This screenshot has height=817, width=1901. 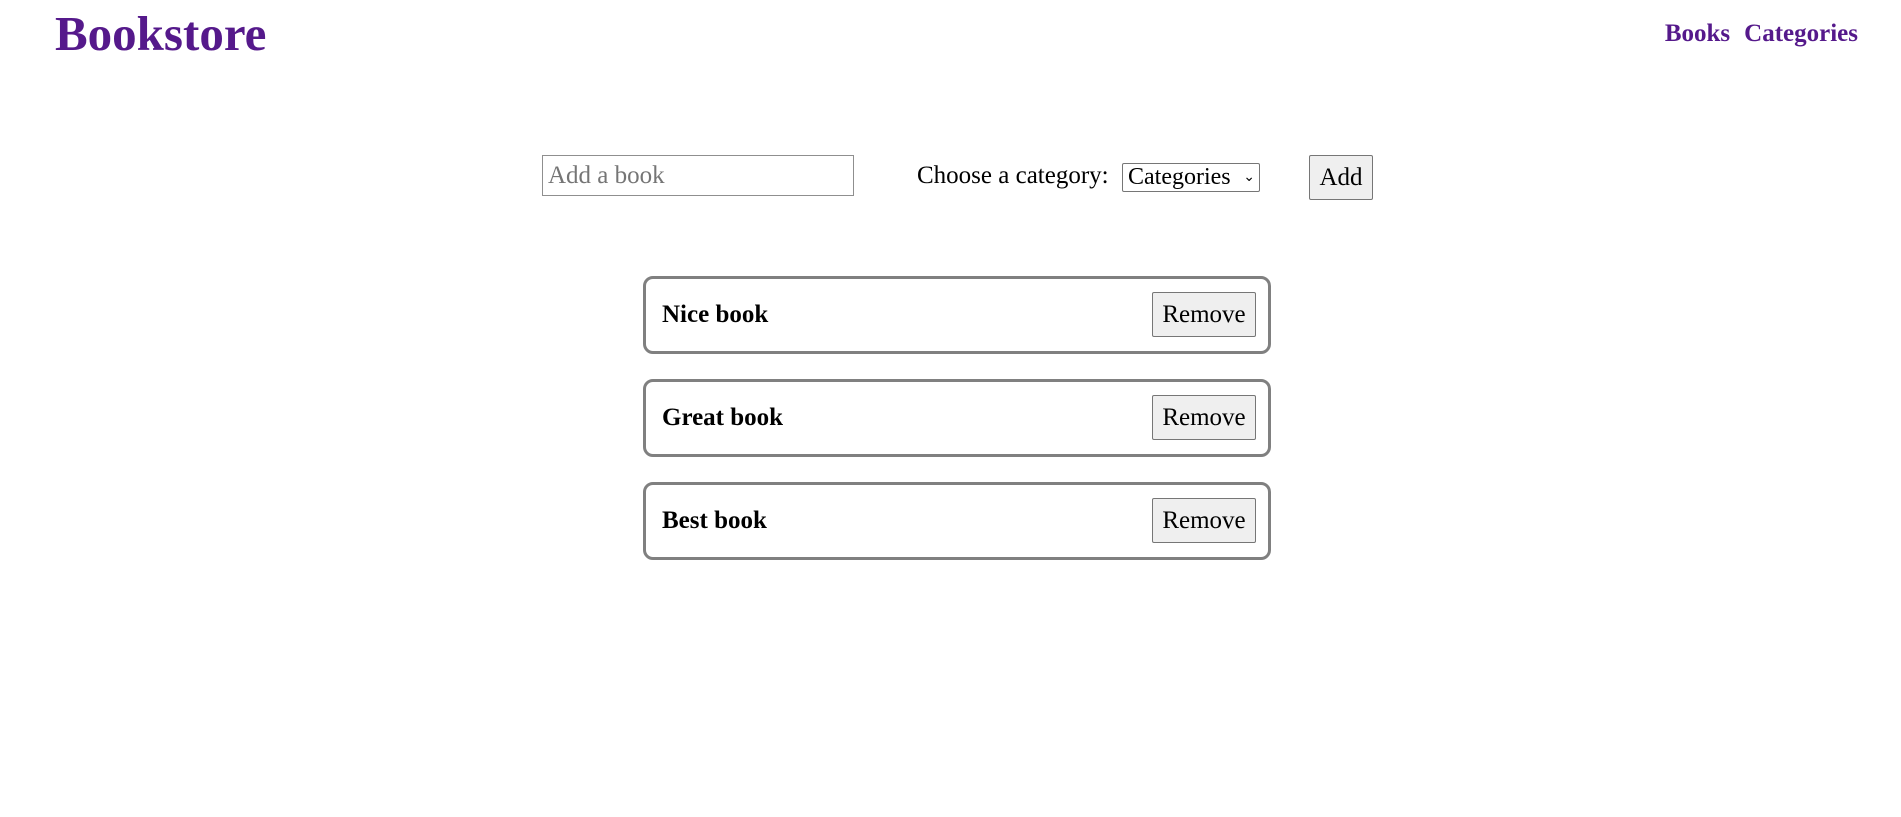 I want to click on book-title-input, so click(x=698, y=175).